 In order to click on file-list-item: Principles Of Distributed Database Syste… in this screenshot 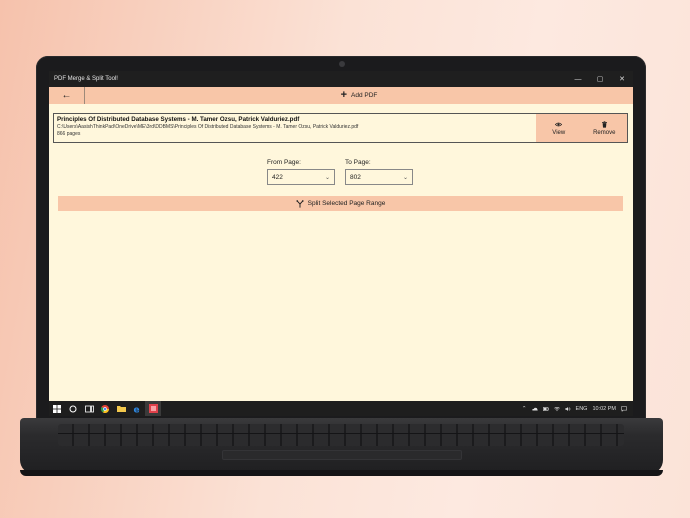, I will do `click(340, 128)`.